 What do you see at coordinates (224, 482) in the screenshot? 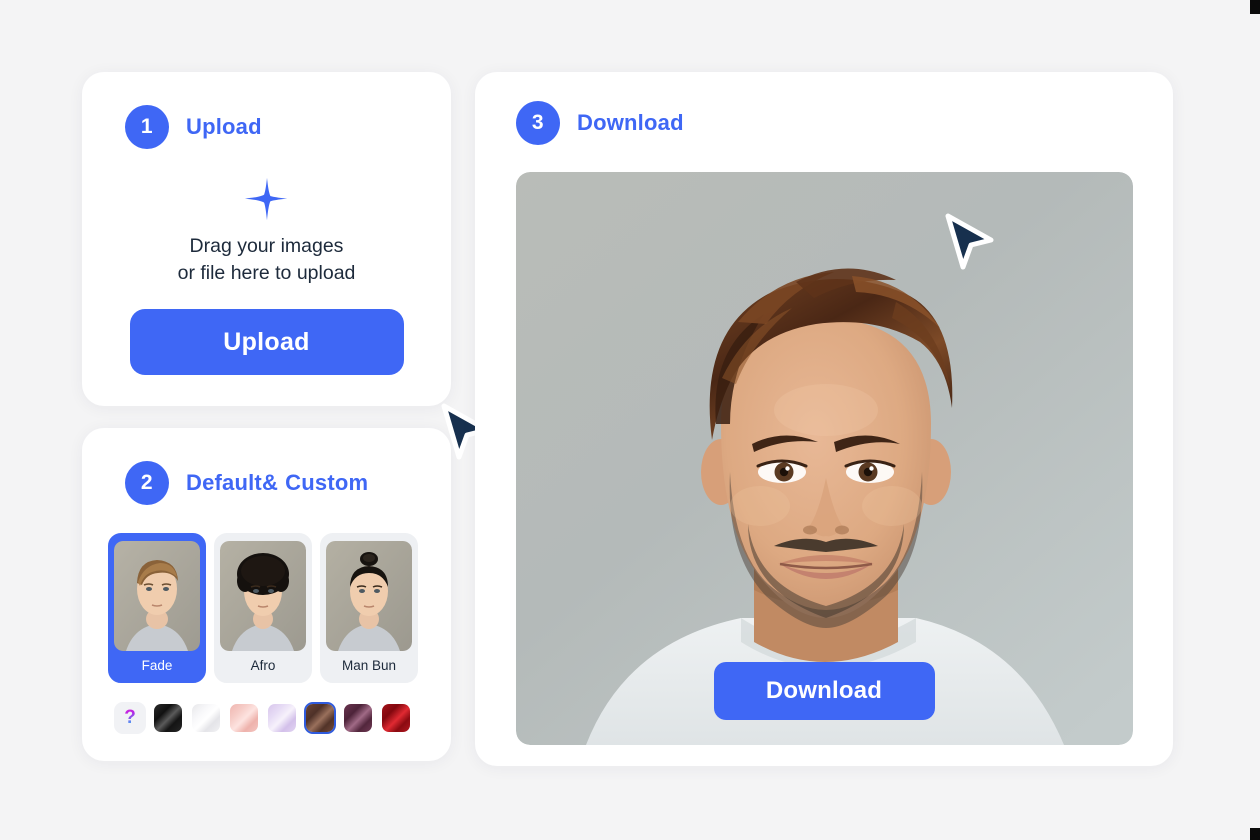
I see `styles-title-default: Default` at bounding box center [224, 482].